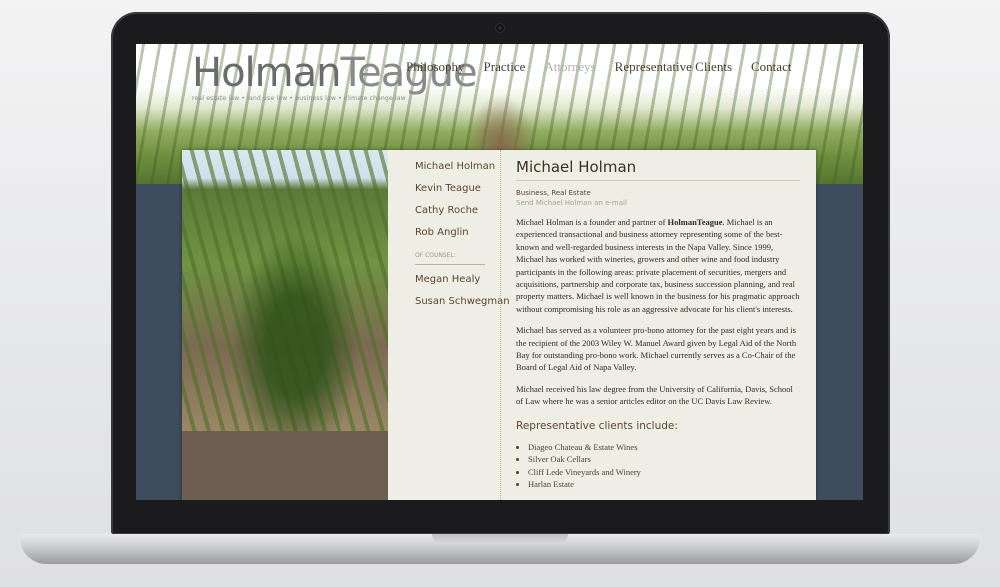  Describe the element at coordinates (435, 67) in the screenshot. I see `nav-philosophy: Philosophy` at that location.